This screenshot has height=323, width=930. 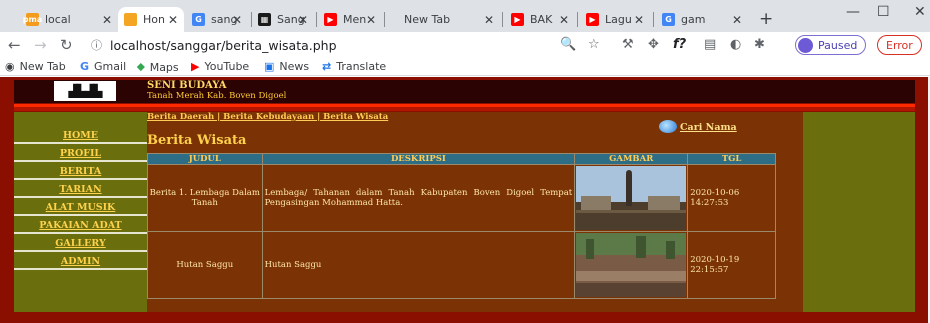 I want to click on browser-tab: ▶ BAK ✕, so click(x=540, y=19).